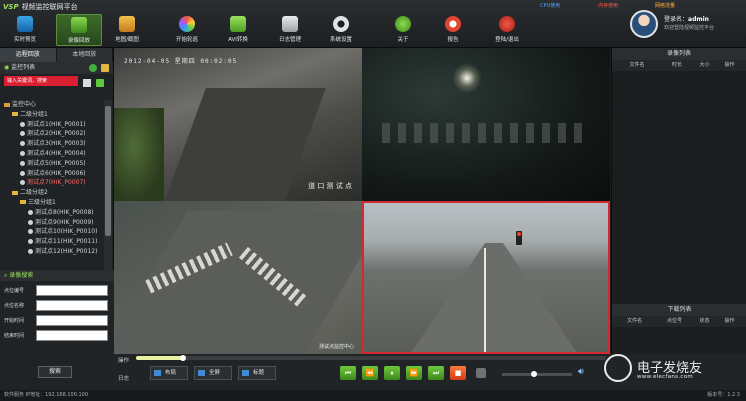  Describe the element at coordinates (370, 373) in the screenshot. I see `rewind-button: ⏪` at that location.